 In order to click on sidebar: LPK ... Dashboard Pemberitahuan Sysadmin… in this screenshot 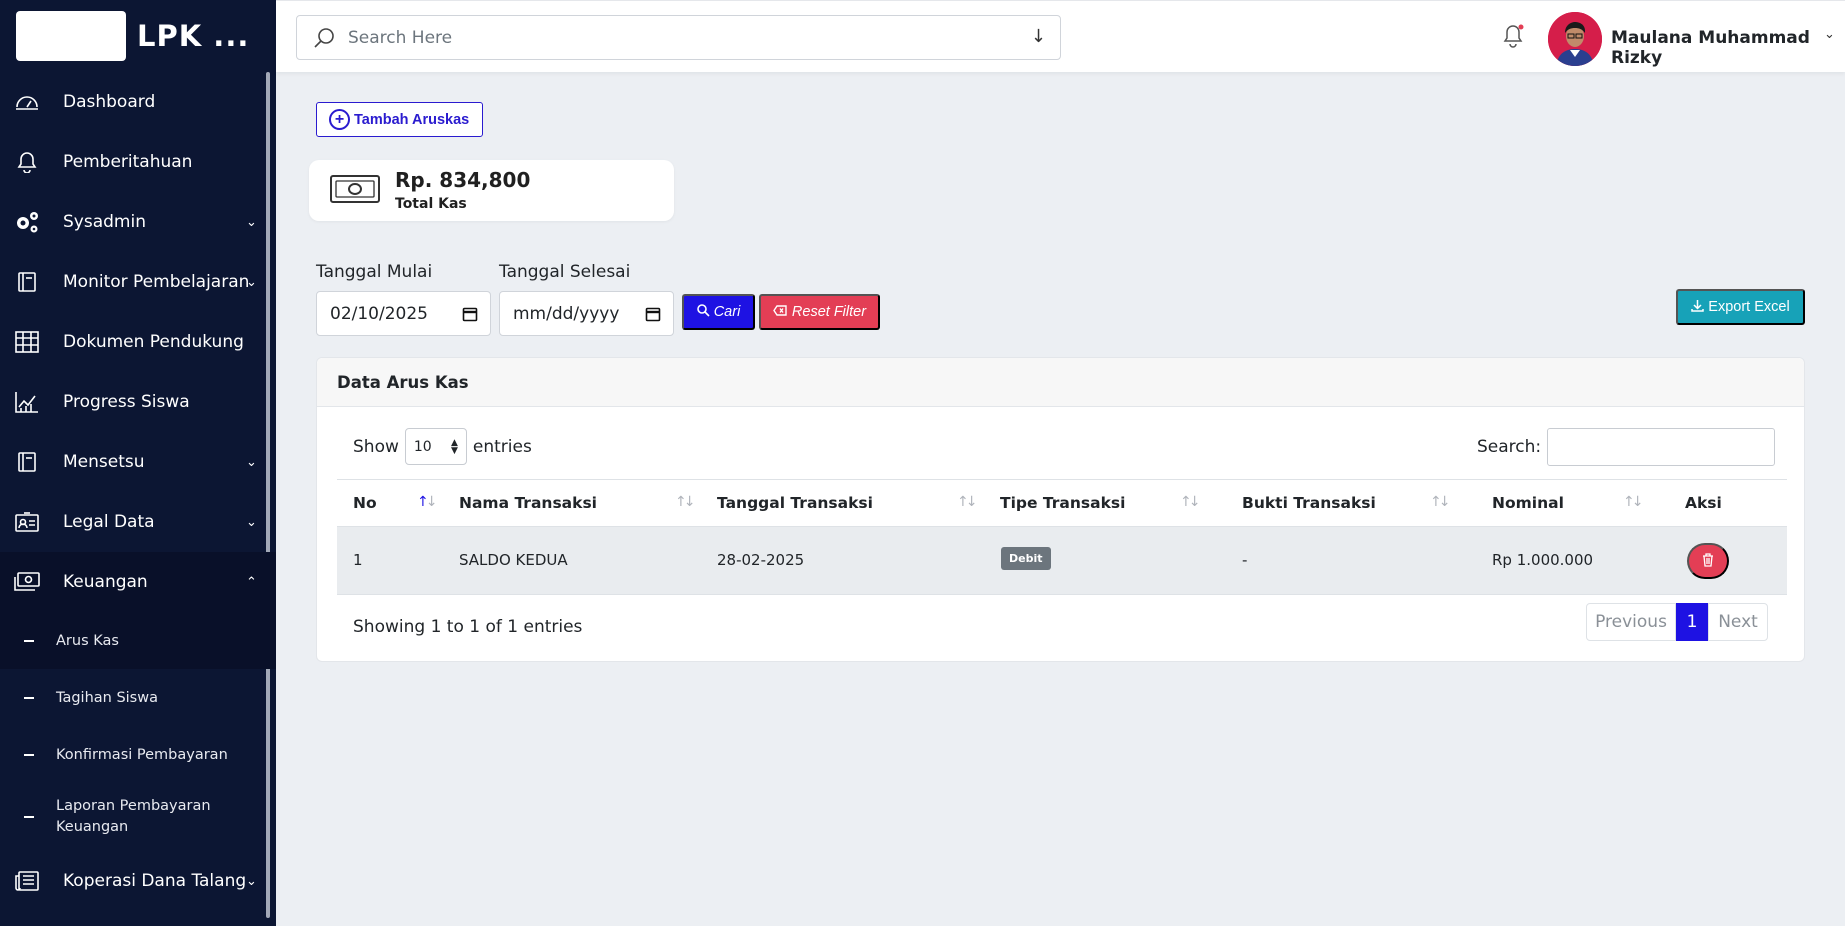, I will do `click(138, 463)`.